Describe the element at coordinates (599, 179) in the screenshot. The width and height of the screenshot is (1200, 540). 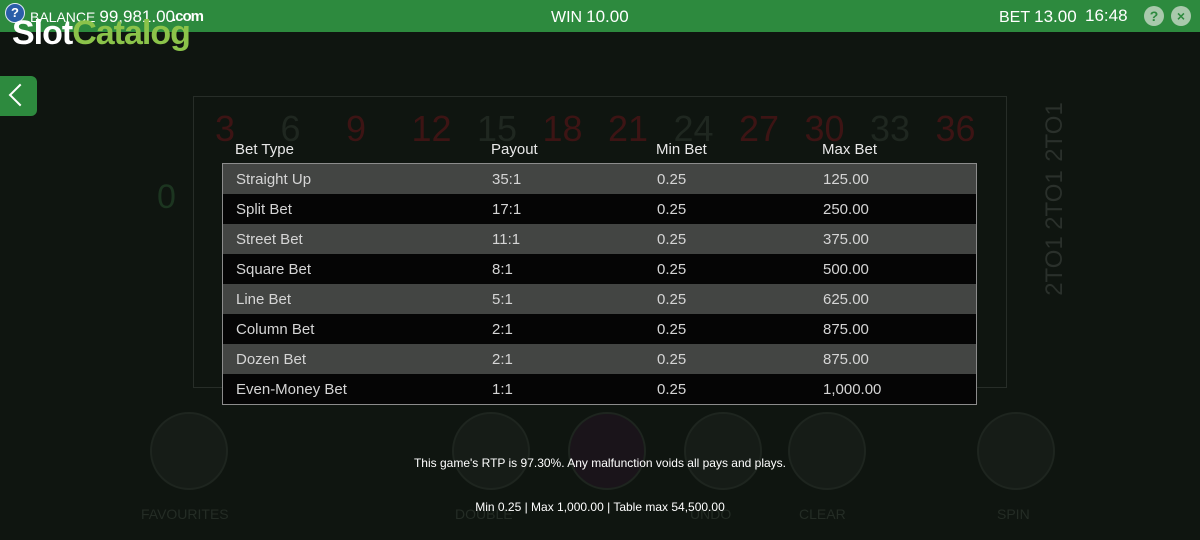
I see `table-row: Straight Up 35:1 0.25 125.00` at that location.